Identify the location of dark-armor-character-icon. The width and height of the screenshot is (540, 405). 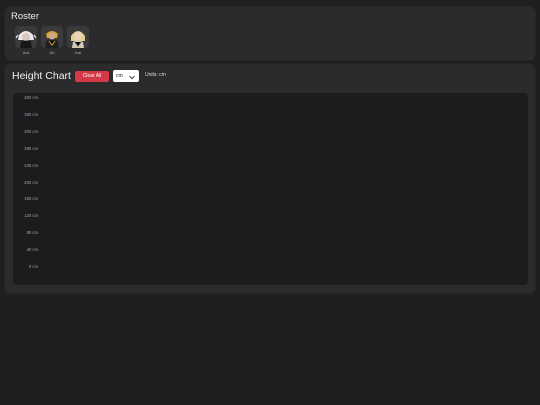
(52, 37).